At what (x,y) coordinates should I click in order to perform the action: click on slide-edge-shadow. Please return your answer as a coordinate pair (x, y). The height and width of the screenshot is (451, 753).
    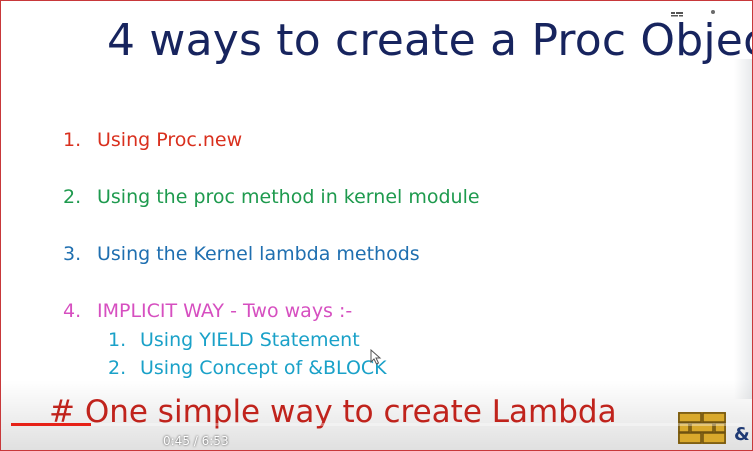
    Looking at the image, I should click on (743, 229).